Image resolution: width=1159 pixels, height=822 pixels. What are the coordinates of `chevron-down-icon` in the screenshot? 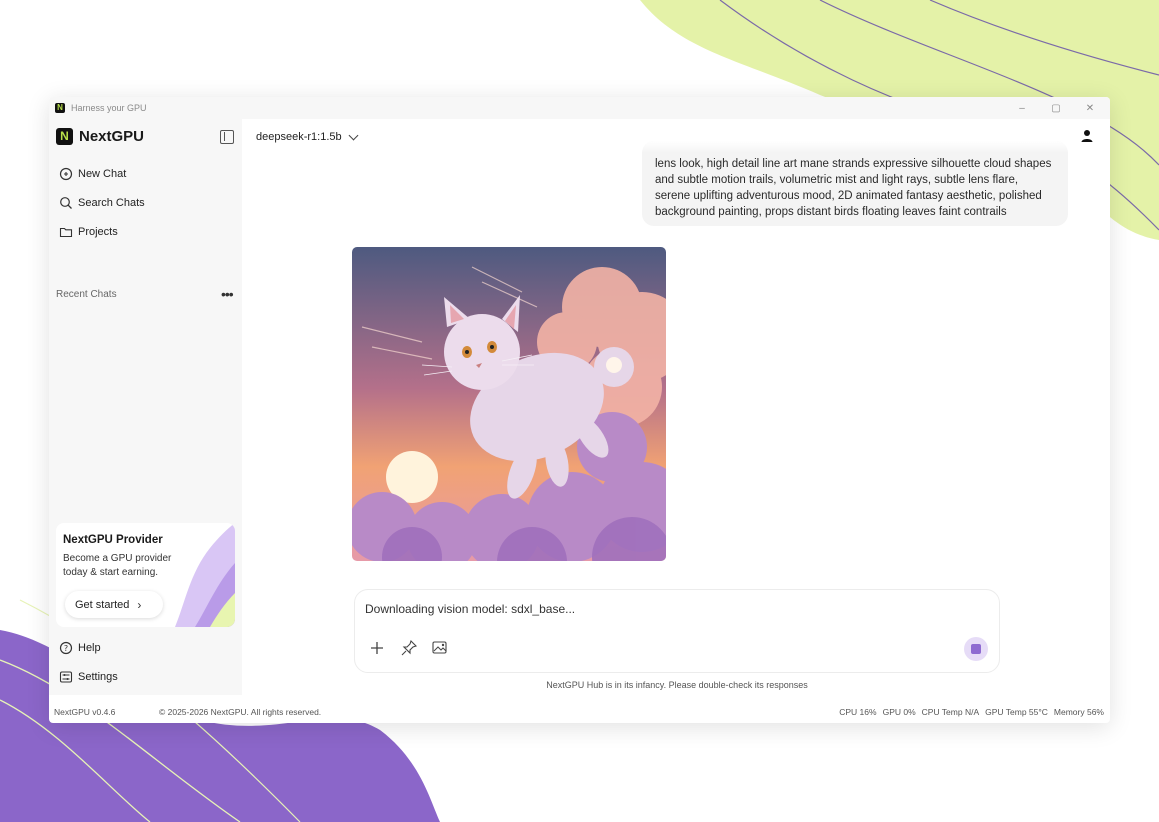 It's located at (353, 135).